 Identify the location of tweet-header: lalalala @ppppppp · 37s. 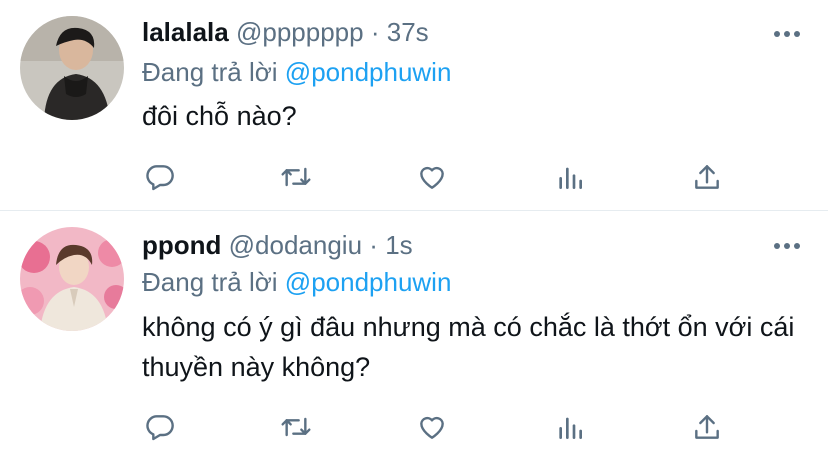
(285, 32).